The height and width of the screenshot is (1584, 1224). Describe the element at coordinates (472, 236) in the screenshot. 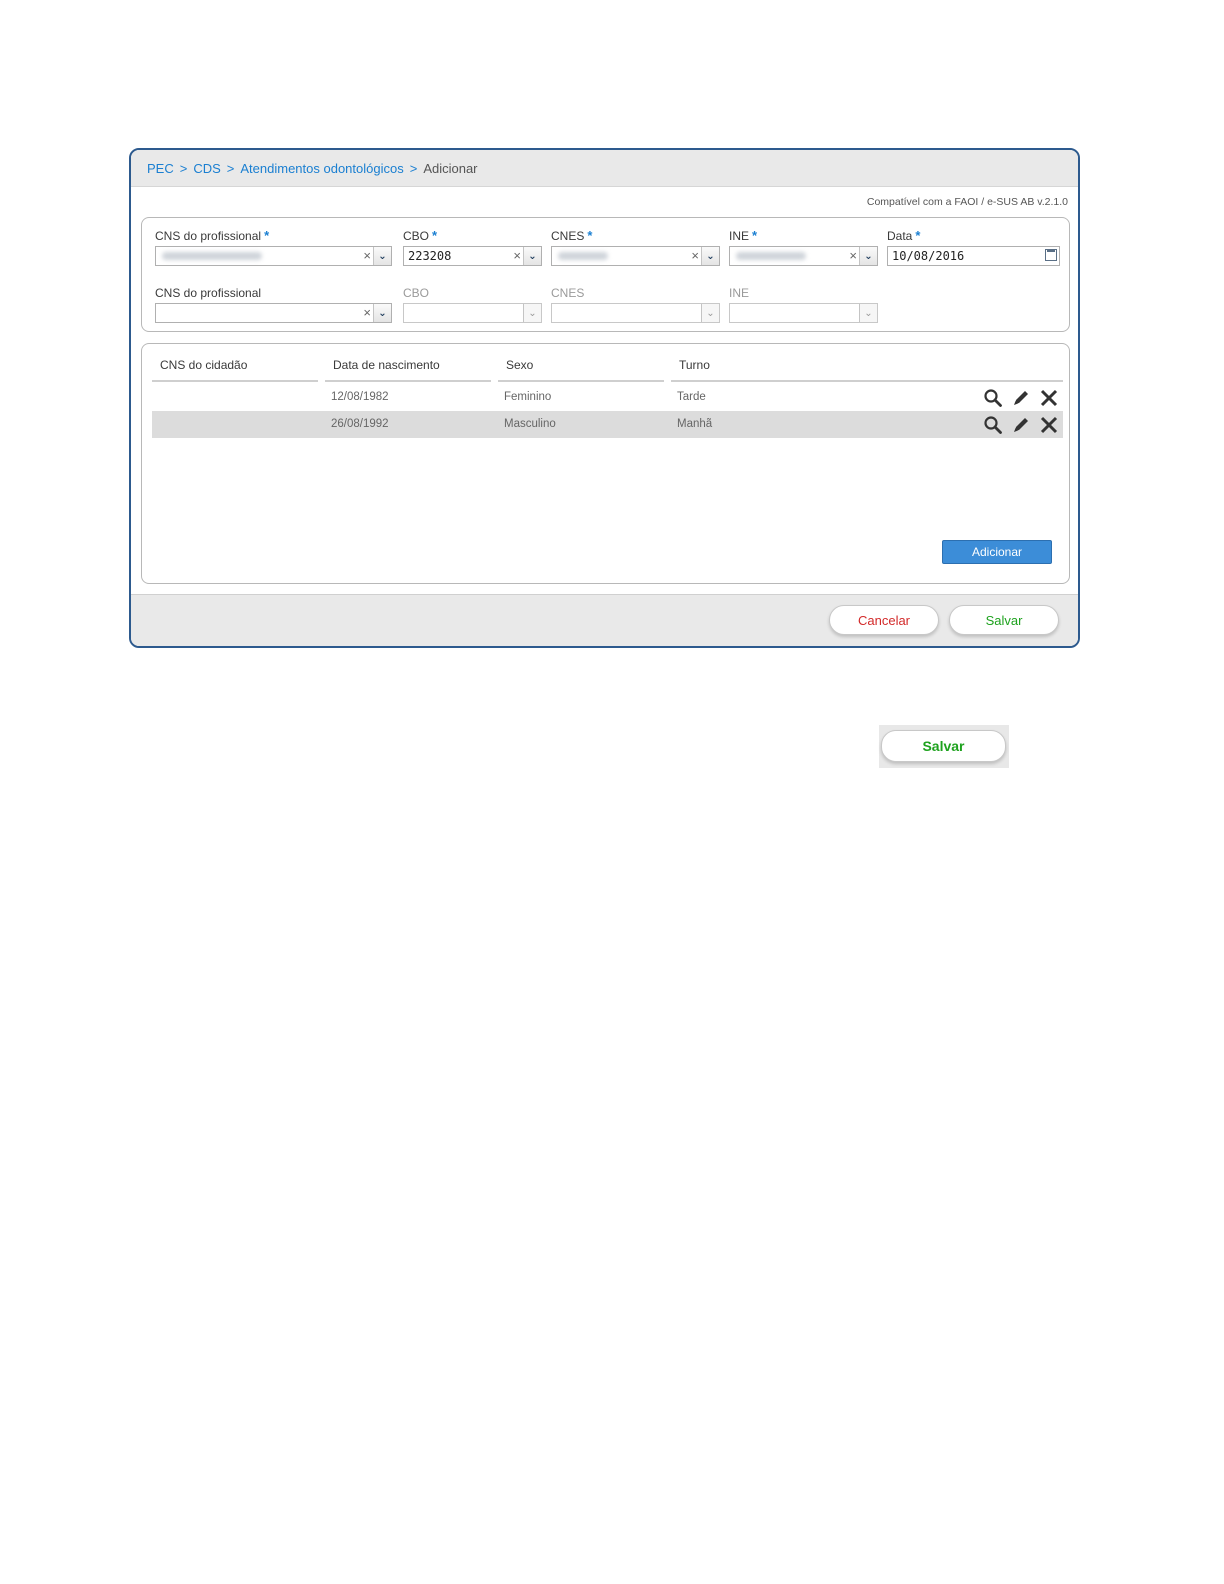

I see `cbo-label: CBO *` at that location.